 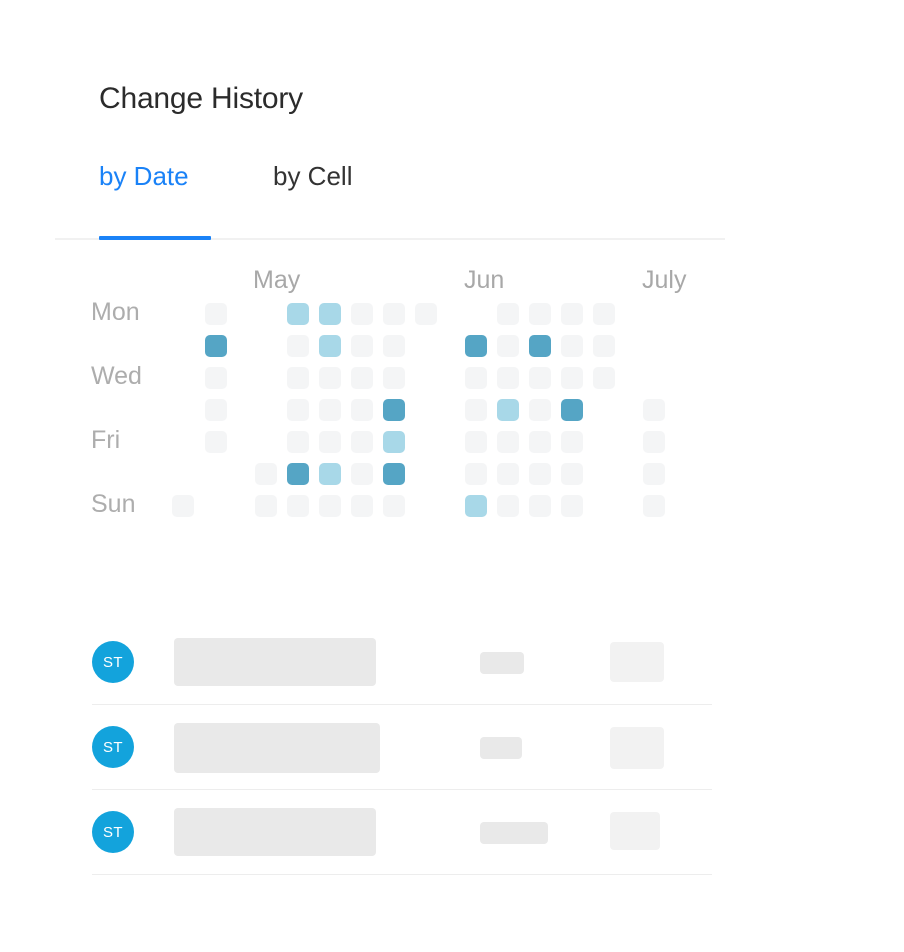 What do you see at coordinates (113, 504) in the screenshot?
I see `weekday-label-sun: Sun` at bounding box center [113, 504].